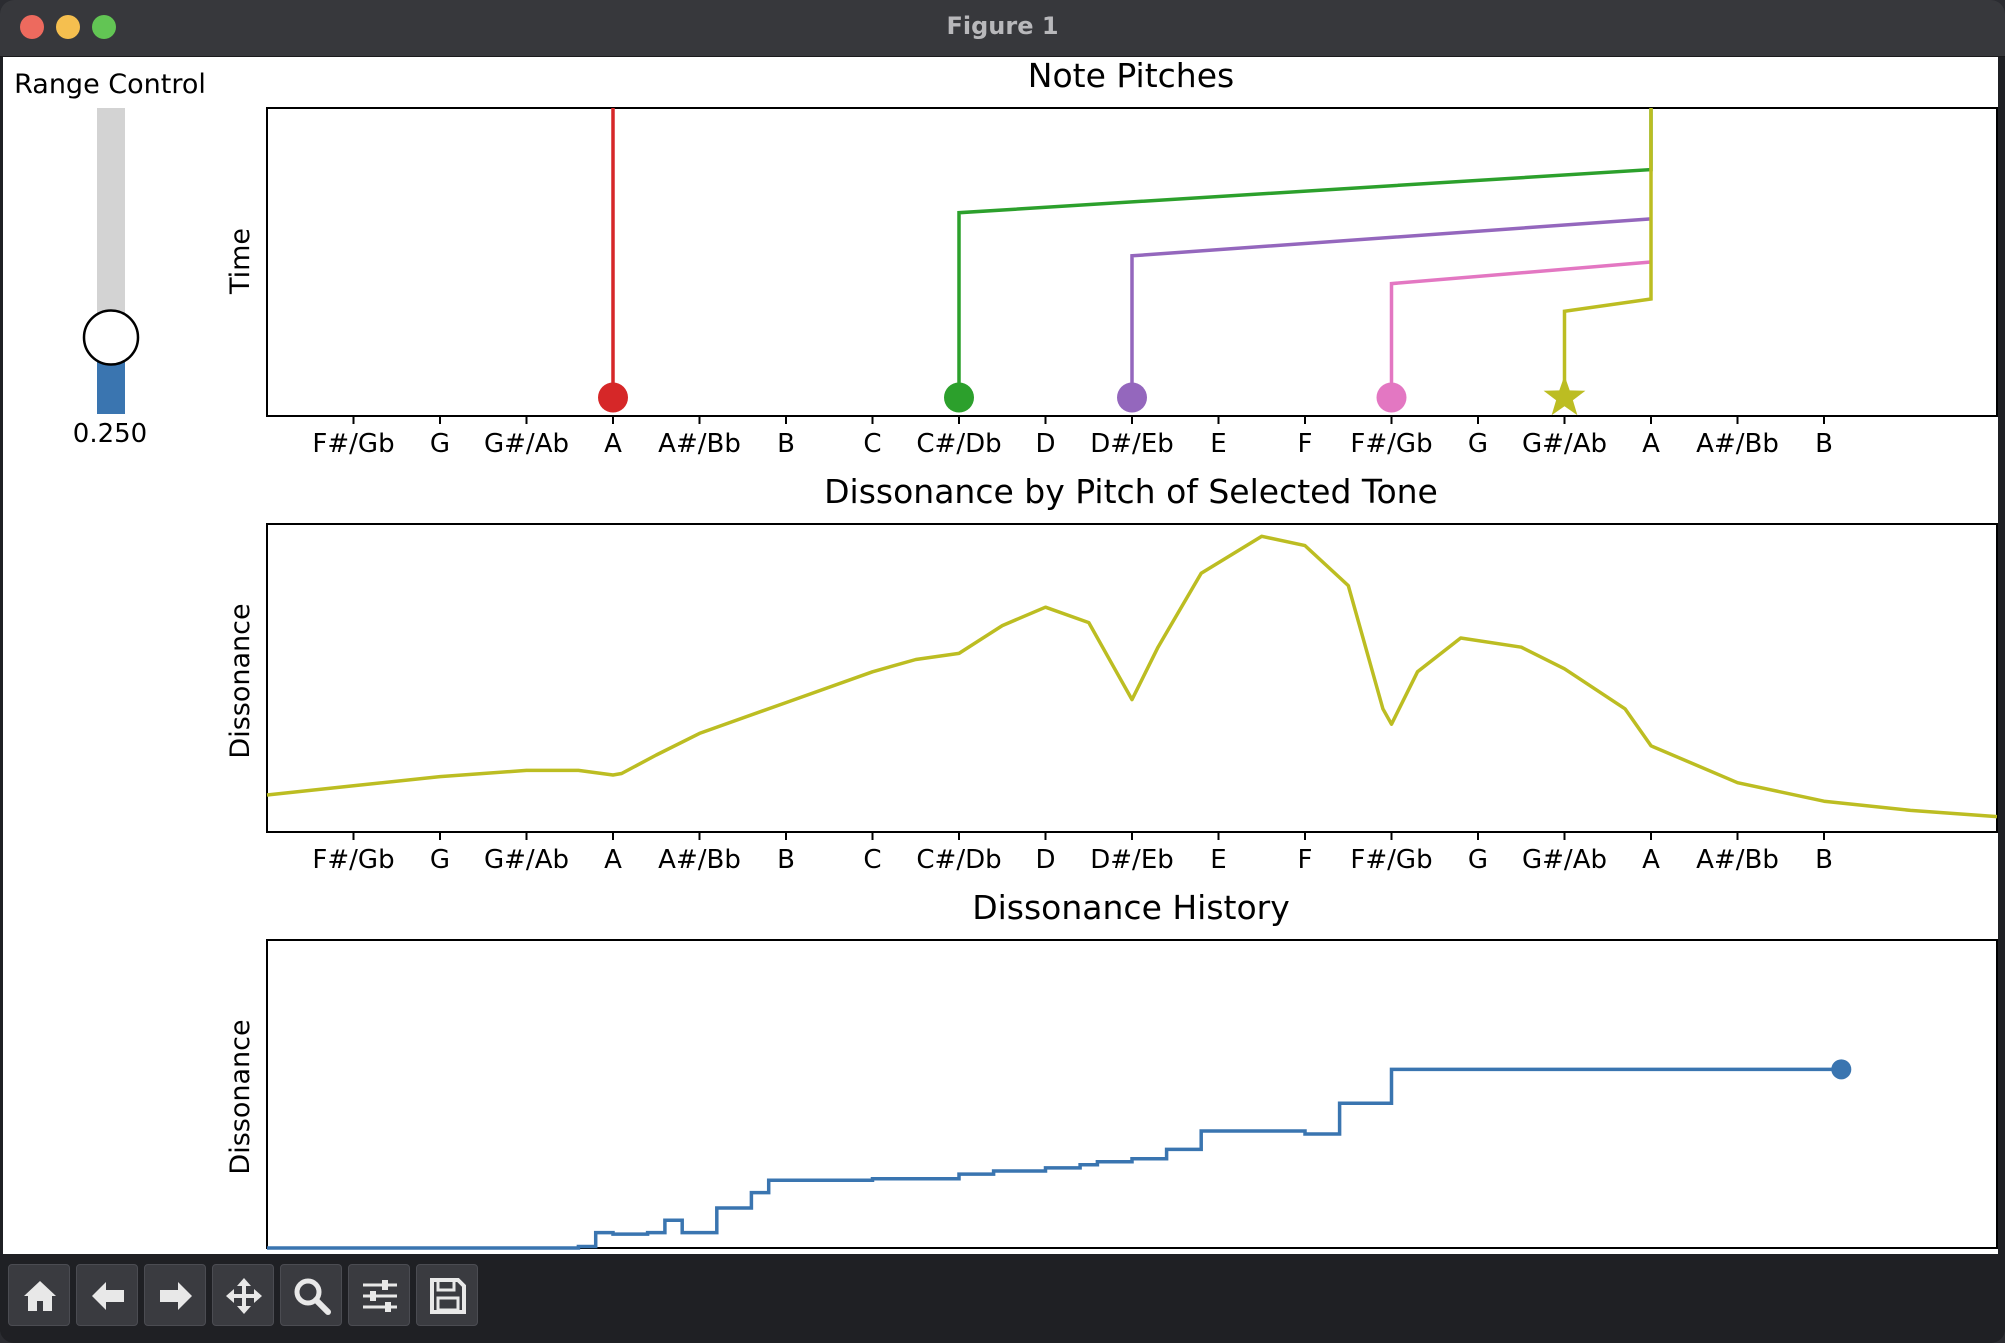 This screenshot has width=2005, height=1343. I want to click on arrow-left-icon, so click(108, 1296).